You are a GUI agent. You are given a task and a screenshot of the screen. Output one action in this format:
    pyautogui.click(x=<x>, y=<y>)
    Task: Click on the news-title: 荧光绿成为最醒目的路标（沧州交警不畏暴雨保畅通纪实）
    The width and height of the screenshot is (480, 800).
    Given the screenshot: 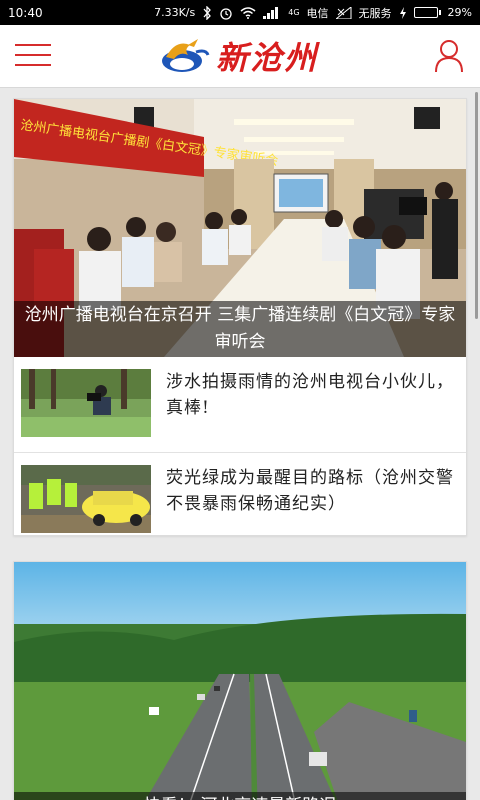 What is the action you would take?
    pyautogui.click(x=310, y=491)
    